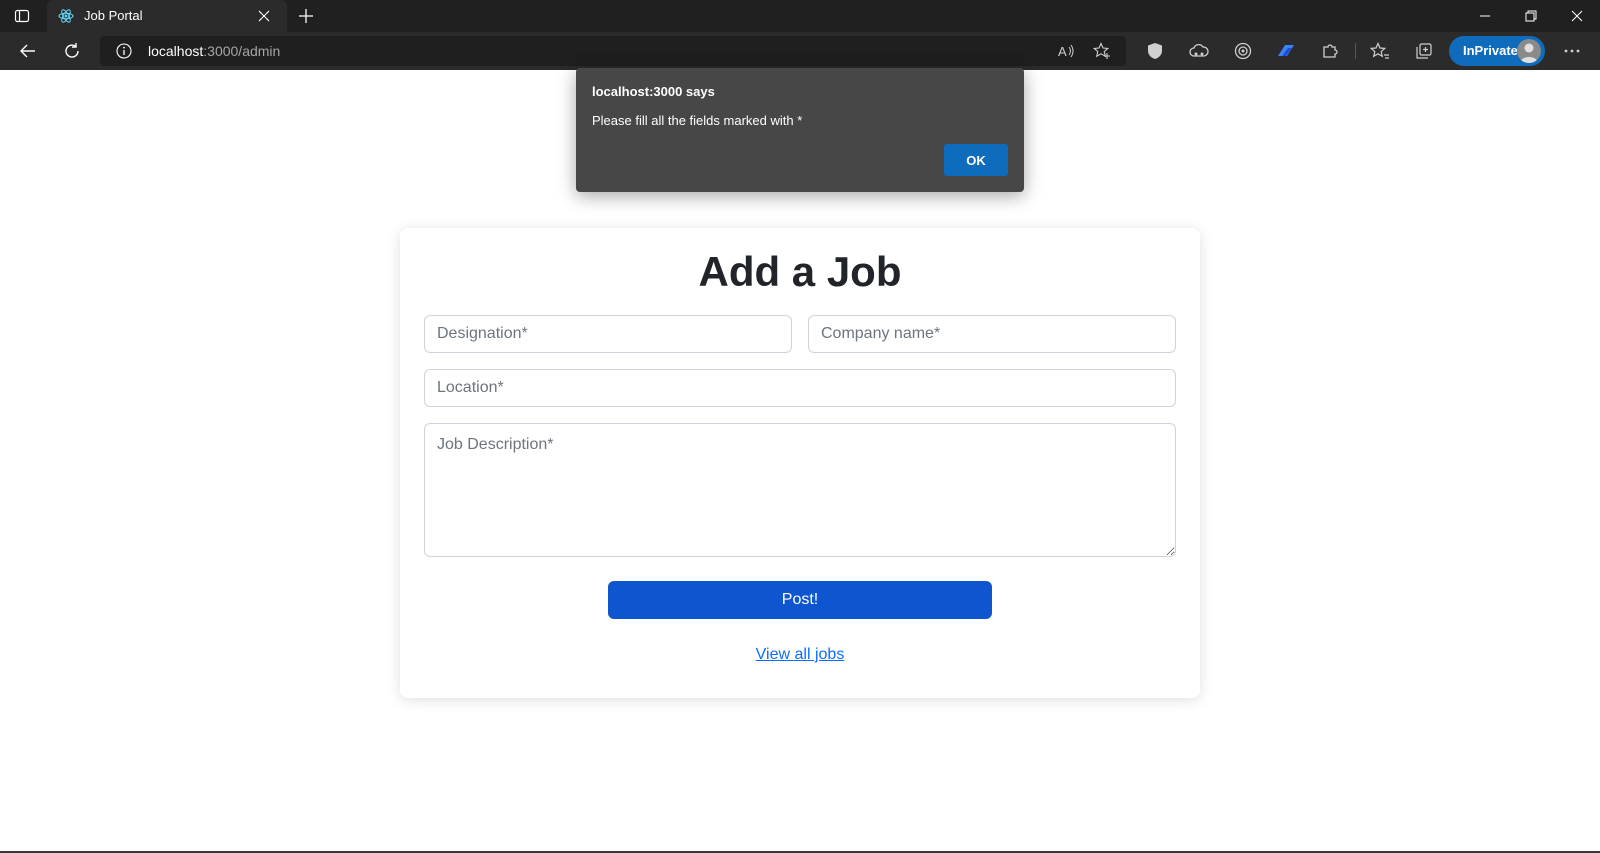  I want to click on target-icon, so click(1243, 51).